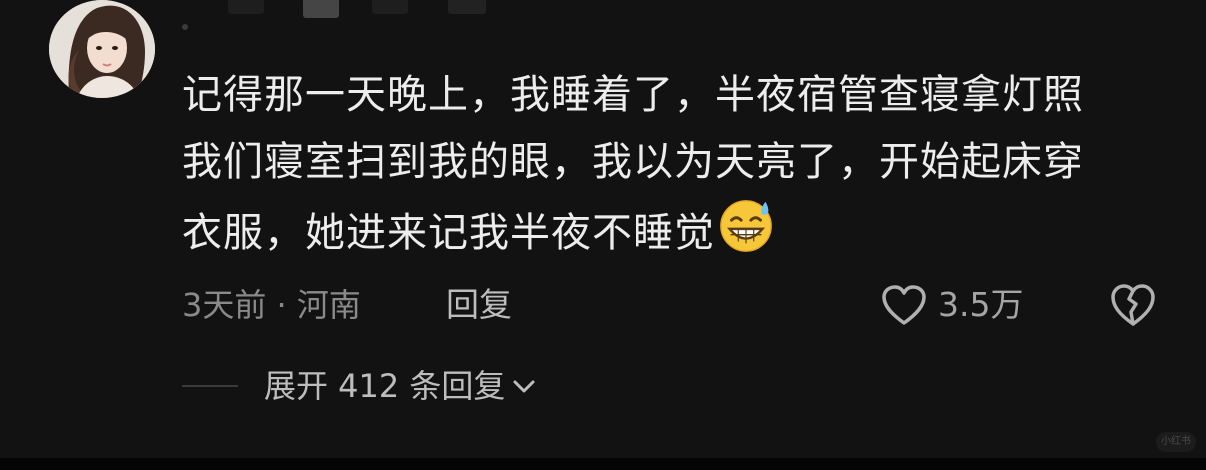  Describe the element at coordinates (271, 305) in the screenshot. I see `comment-time-location: 3天前 · 河南` at that location.